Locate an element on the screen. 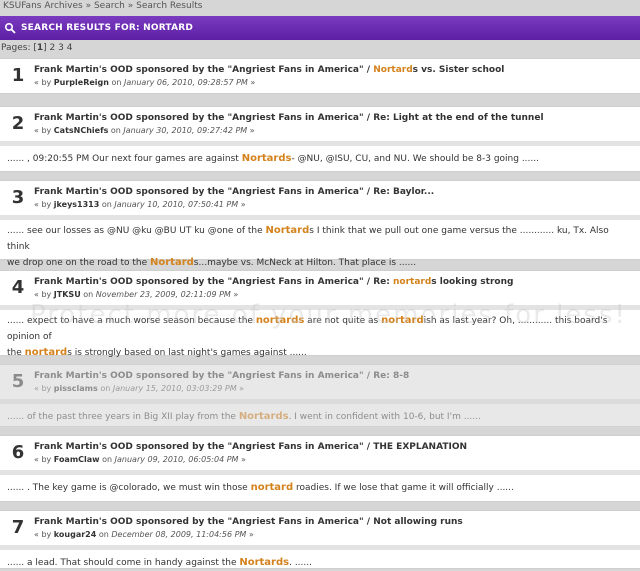 This screenshot has height=571, width=640. search-results-banner: SEARCH RESULTS FOR: NORTARD is located at coordinates (320, 28).